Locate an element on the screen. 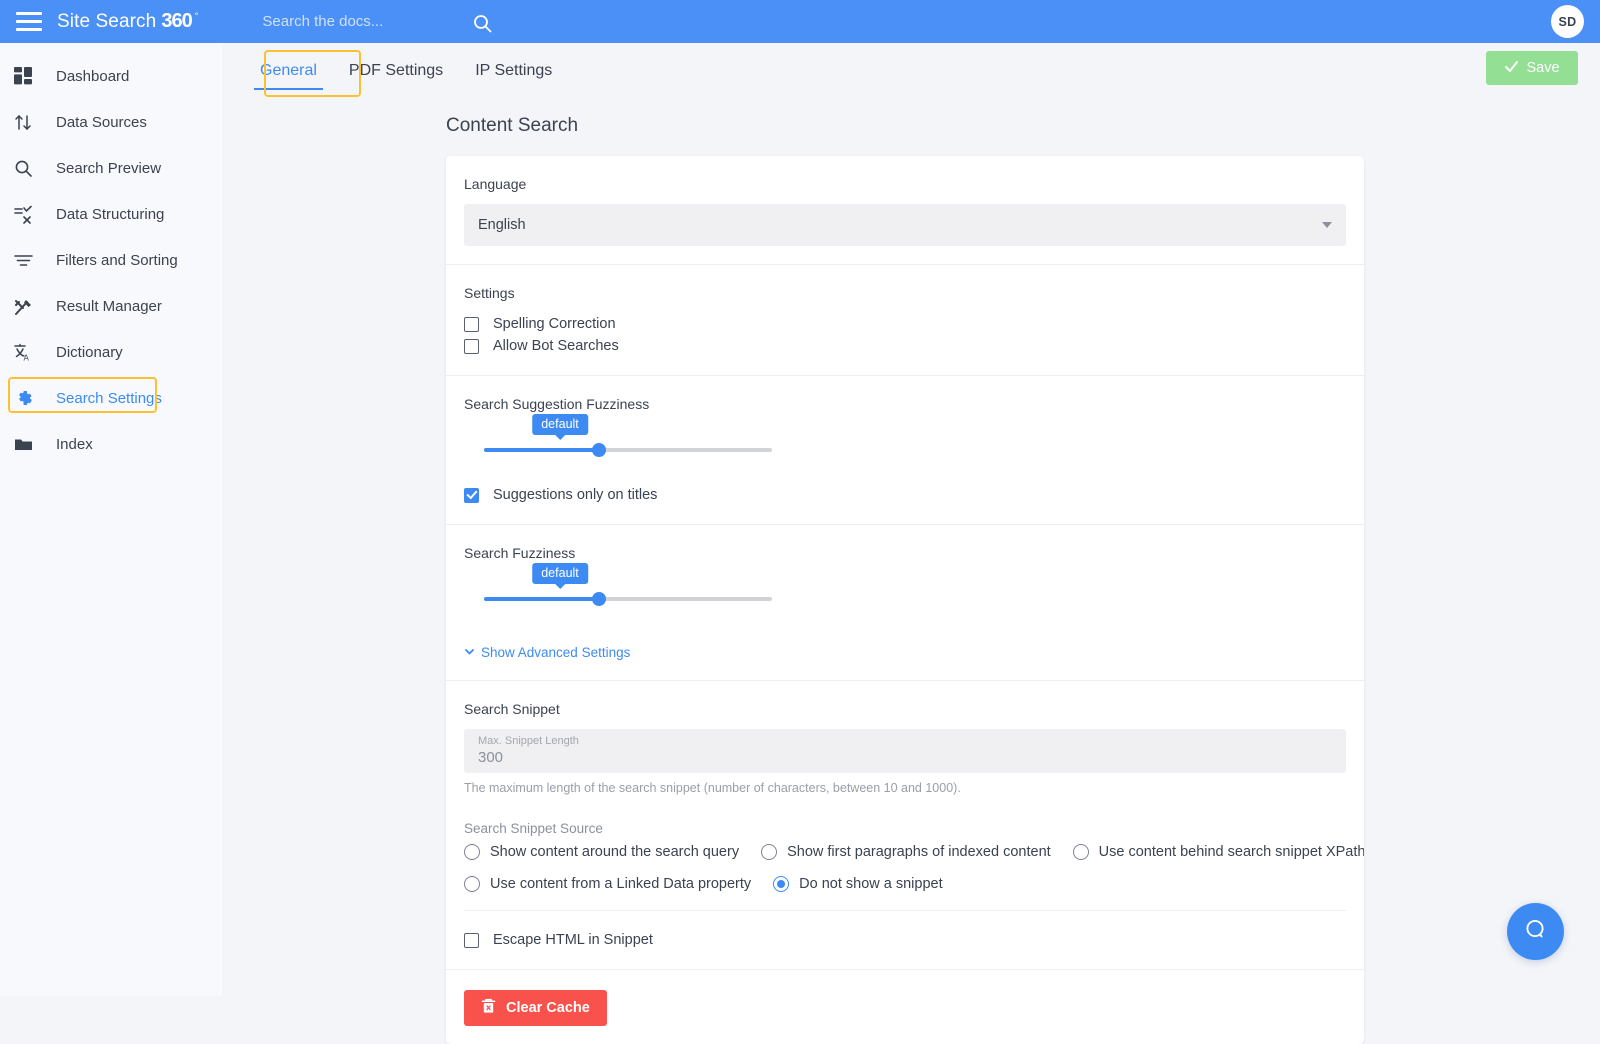 The width and height of the screenshot is (1600, 1044). checkbox-suggestions-only-on-titles: Suggestions only on titles is located at coordinates (905, 495).